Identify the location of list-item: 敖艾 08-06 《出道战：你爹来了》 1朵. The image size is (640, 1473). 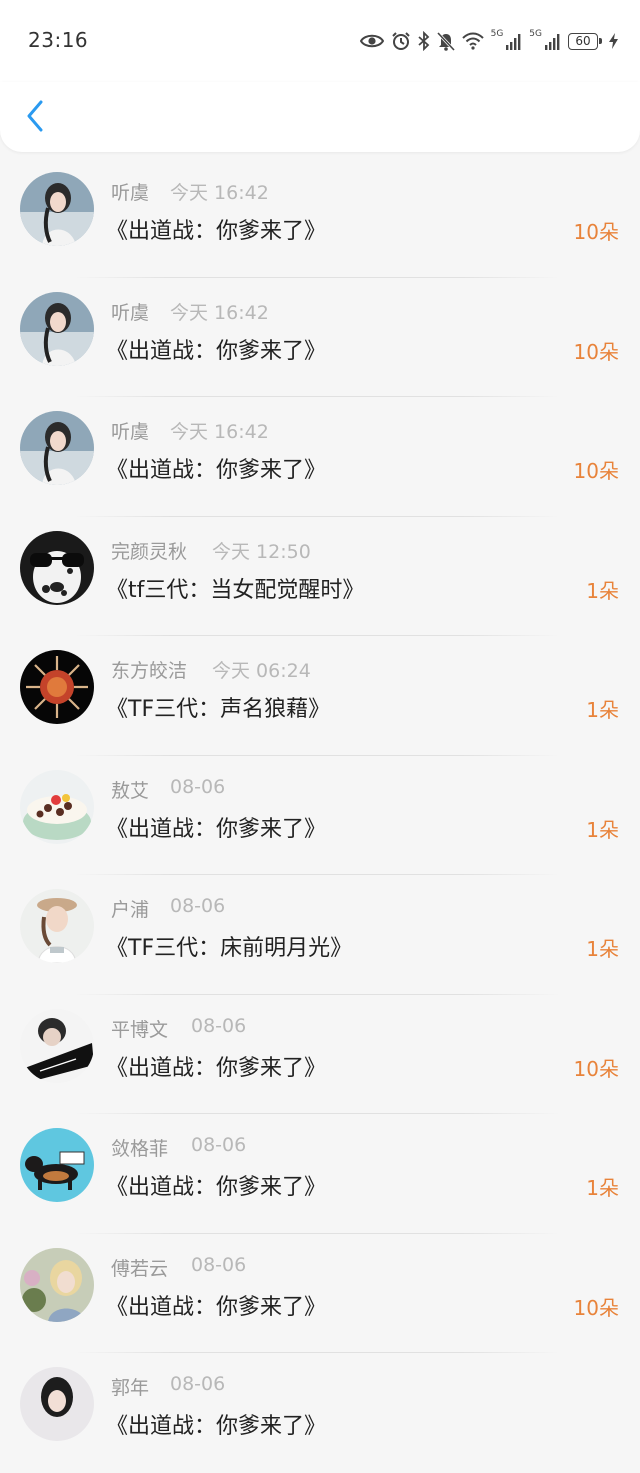
(320, 815).